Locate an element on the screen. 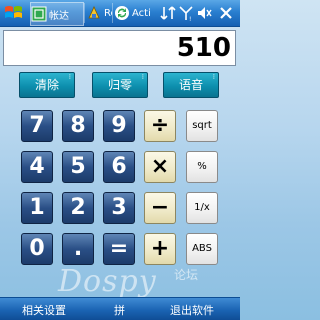  softkey-bar: 相关设置 拼 退出软件 is located at coordinates (120, 308).